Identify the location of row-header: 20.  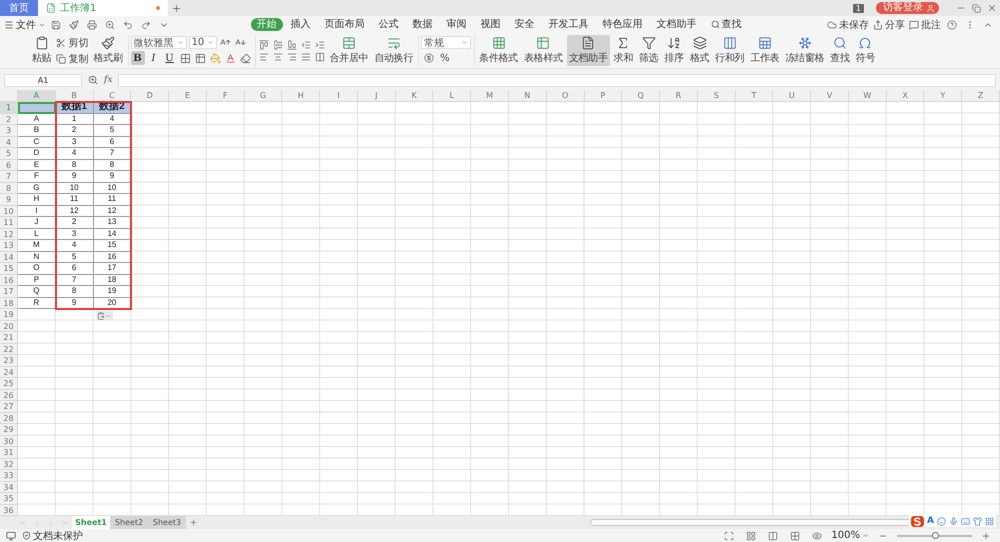
(9, 326).